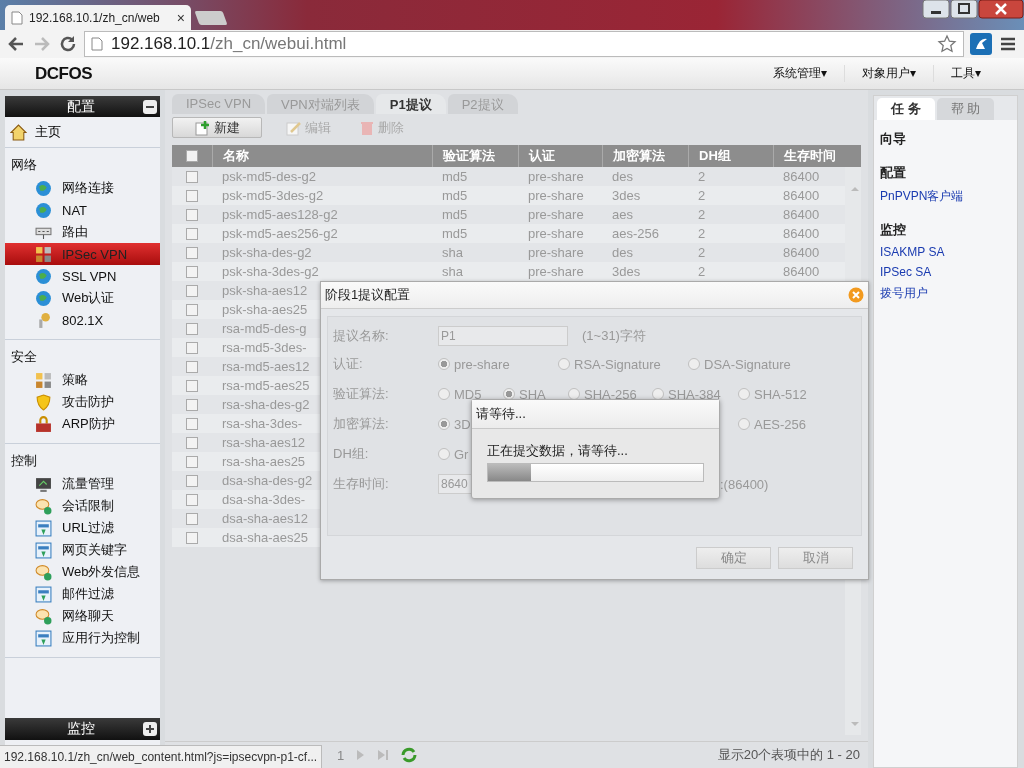 This screenshot has height=768, width=1024. I want to click on tab: P1提议, so click(410, 104).